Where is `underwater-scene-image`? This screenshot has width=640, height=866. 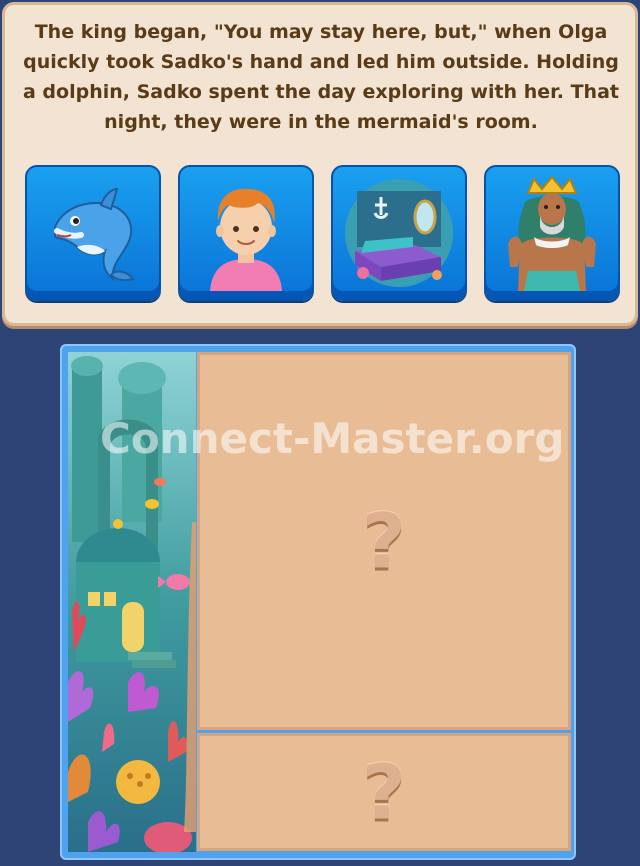
underwater-scene-image is located at coordinates (132, 602).